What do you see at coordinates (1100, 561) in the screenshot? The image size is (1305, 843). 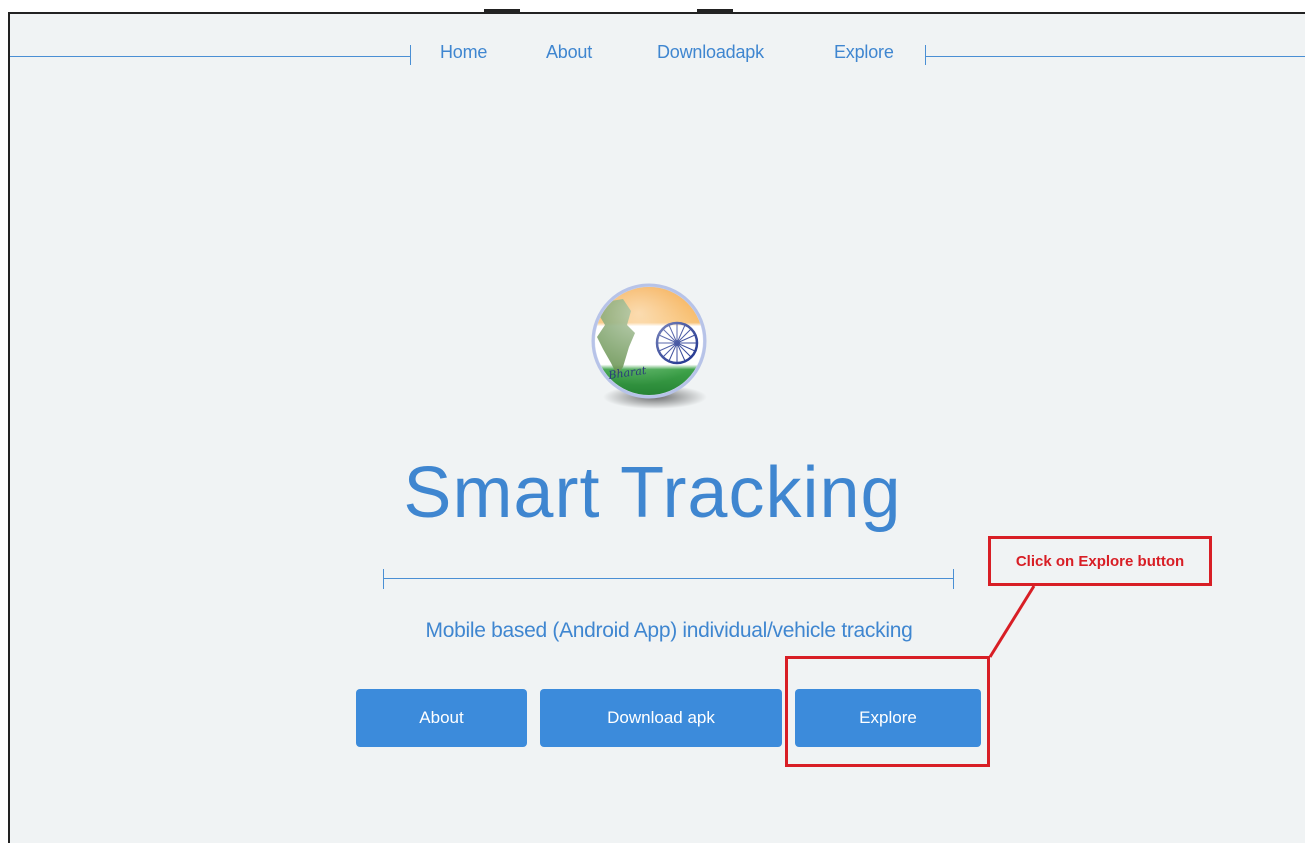 I see `callout-label: Click on Explore button` at bounding box center [1100, 561].